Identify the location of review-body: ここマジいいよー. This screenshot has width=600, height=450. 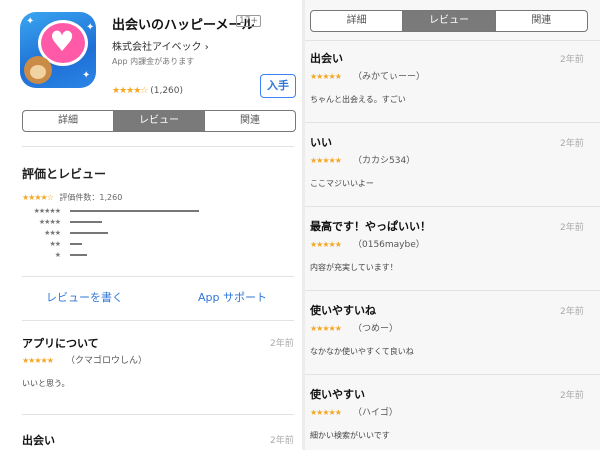
(342, 183).